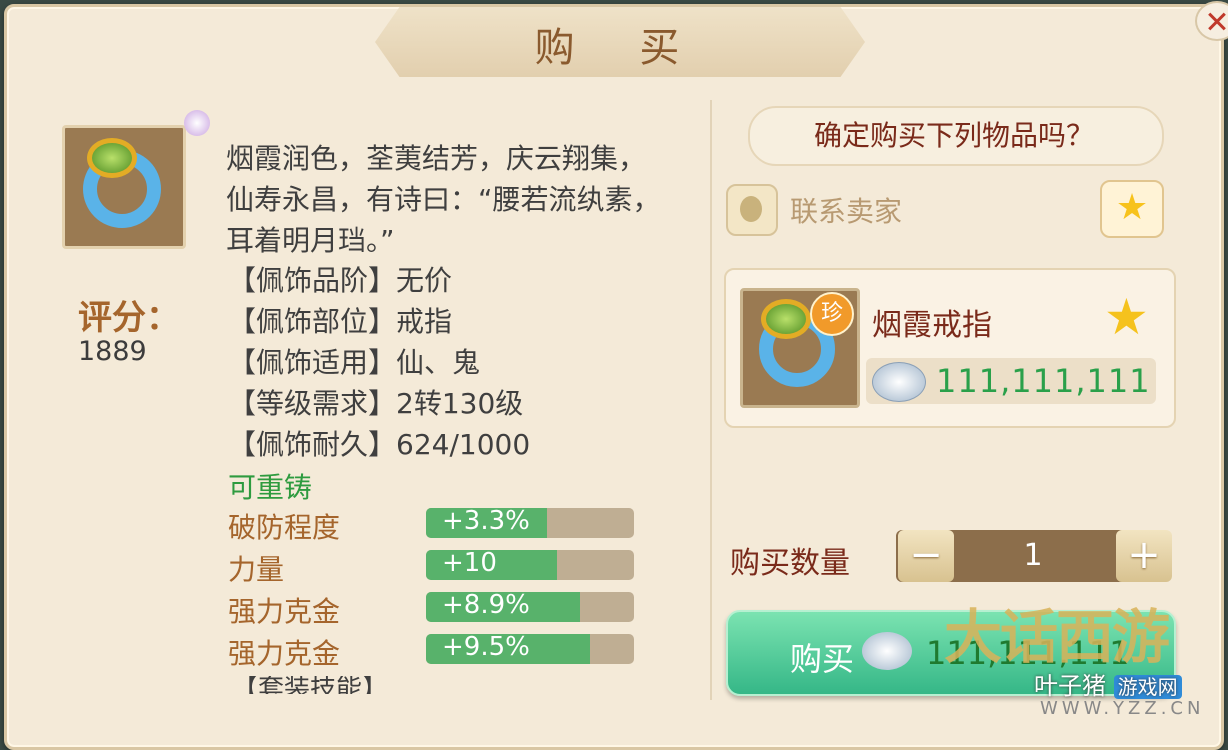  What do you see at coordinates (1043, 381) in the screenshot?
I see `item-price: 111,111,111` at bounding box center [1043, 381].